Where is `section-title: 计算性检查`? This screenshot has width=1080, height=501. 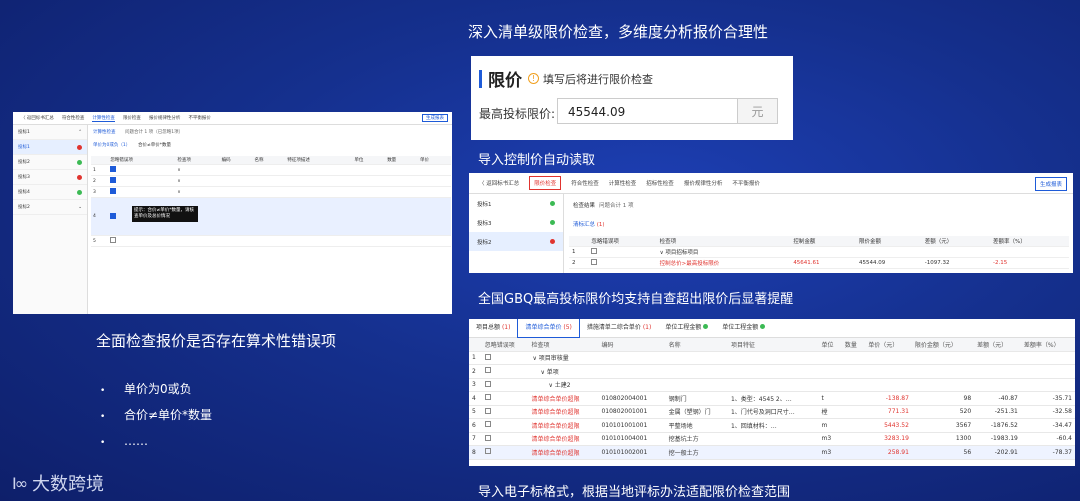
section-title: 计算性检查 is located at coordinates (104, 132).